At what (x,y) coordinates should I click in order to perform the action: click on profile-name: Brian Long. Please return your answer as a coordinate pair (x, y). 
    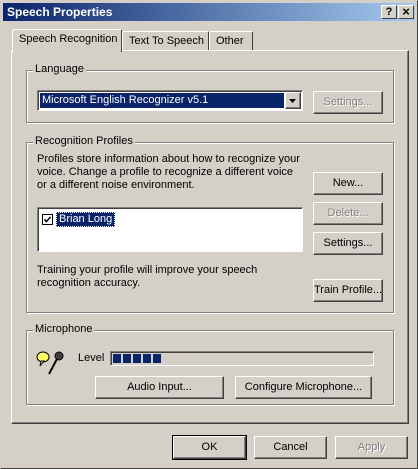
    Looking at the image, I should click on (86, 219).